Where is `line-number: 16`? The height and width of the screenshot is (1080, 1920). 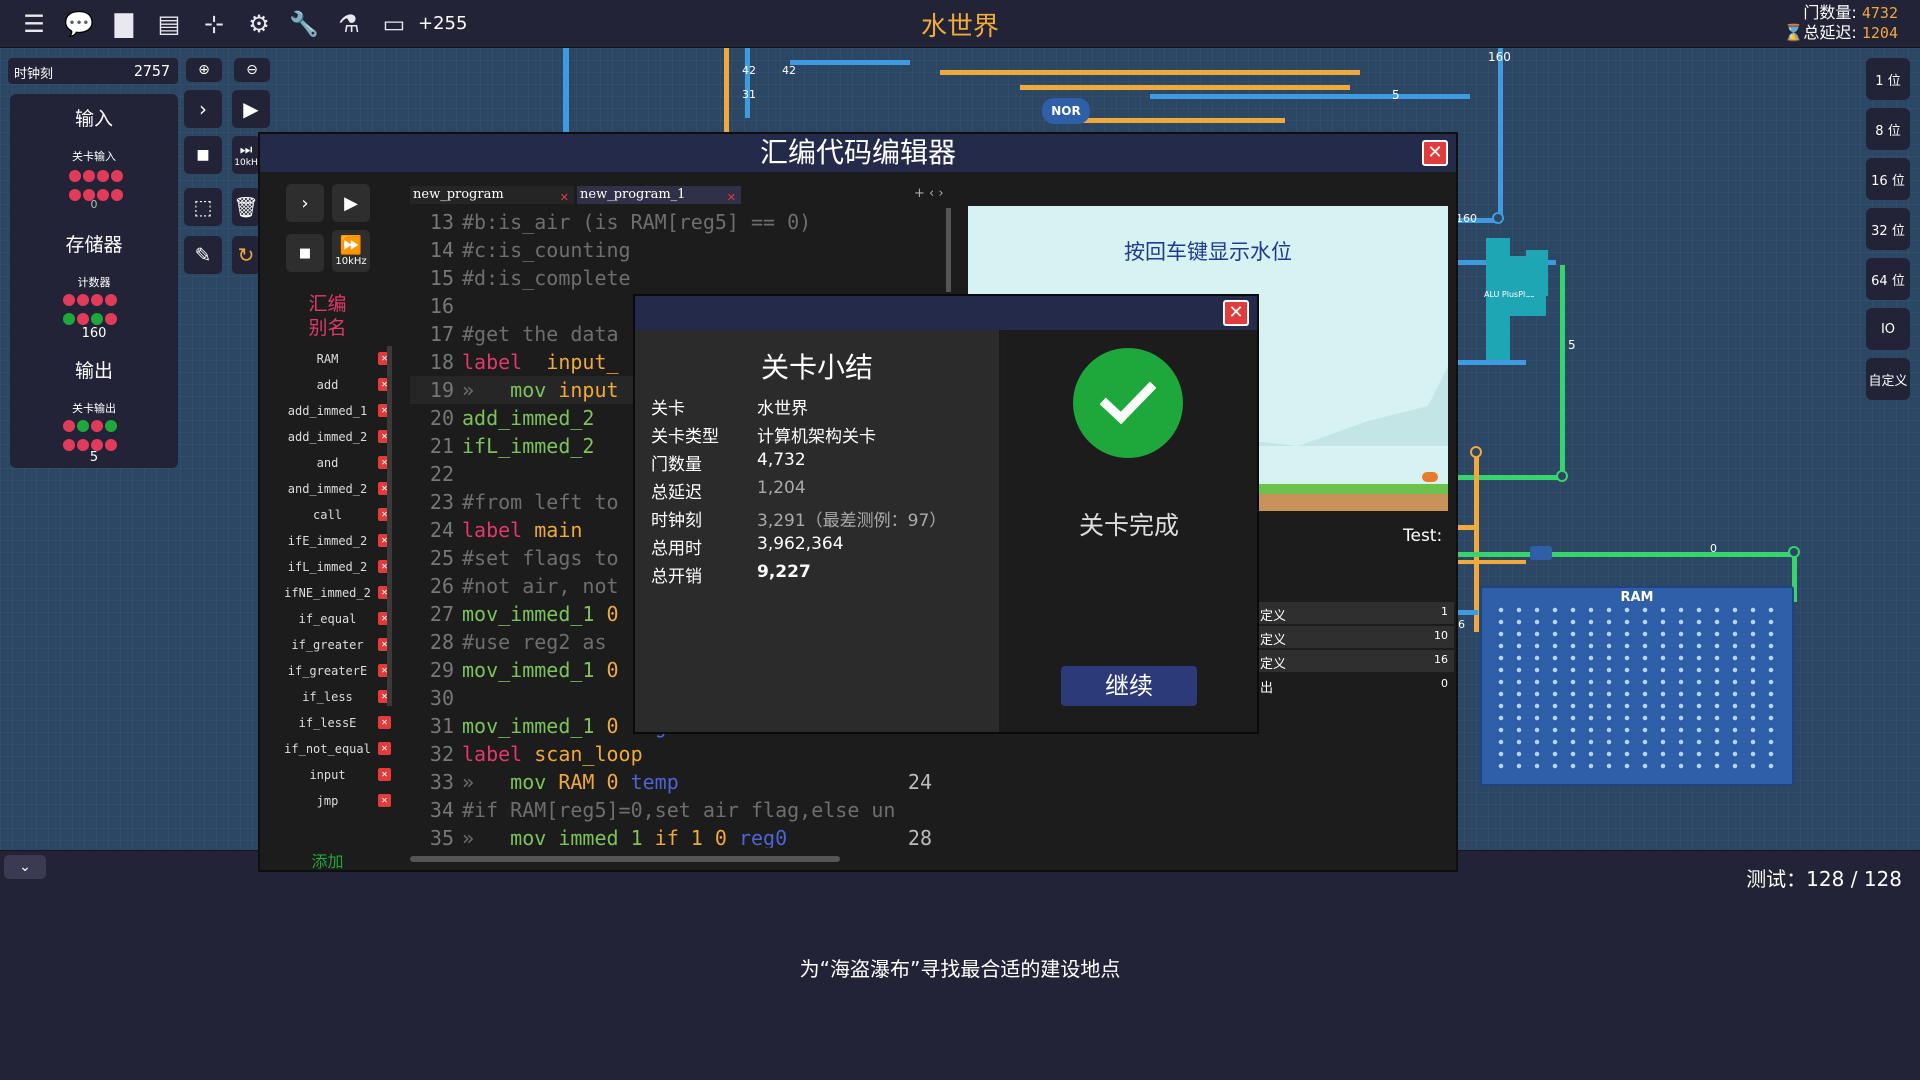 line-number: 16 is located at coordinates (441, 306).